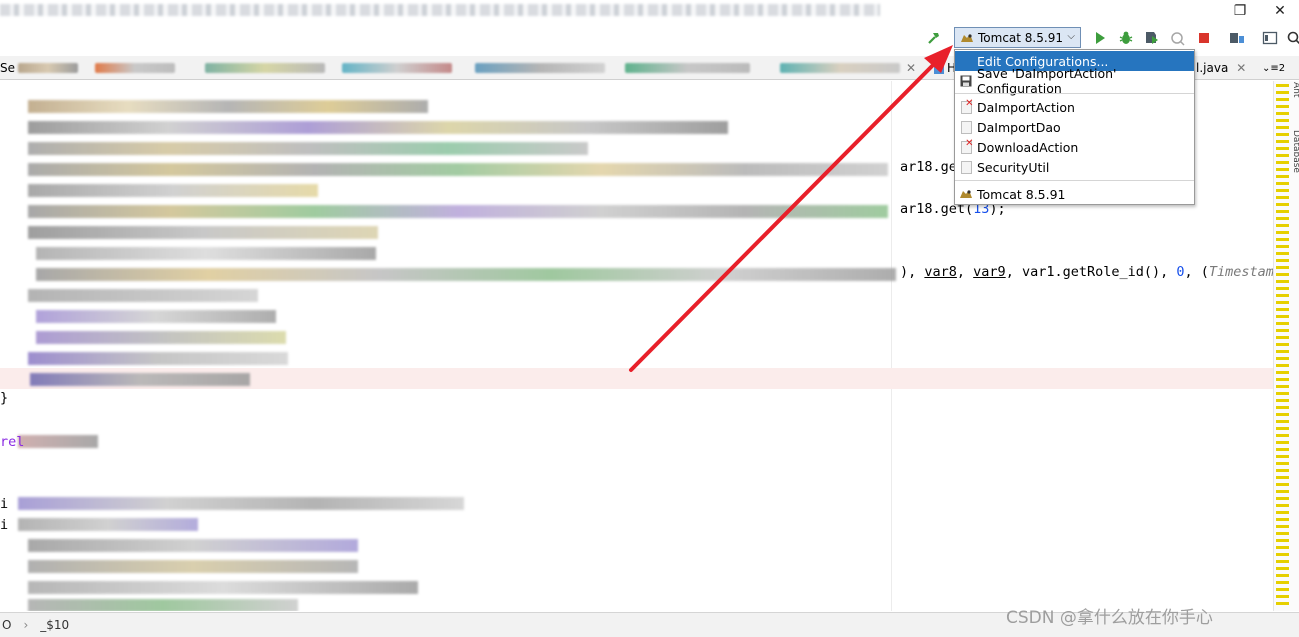 This screenshot has width=1299, height=637. Describe the element at coordinates (1071, 36) in the screenshot. I see `chevron-down-icon: ⌵` at that location.